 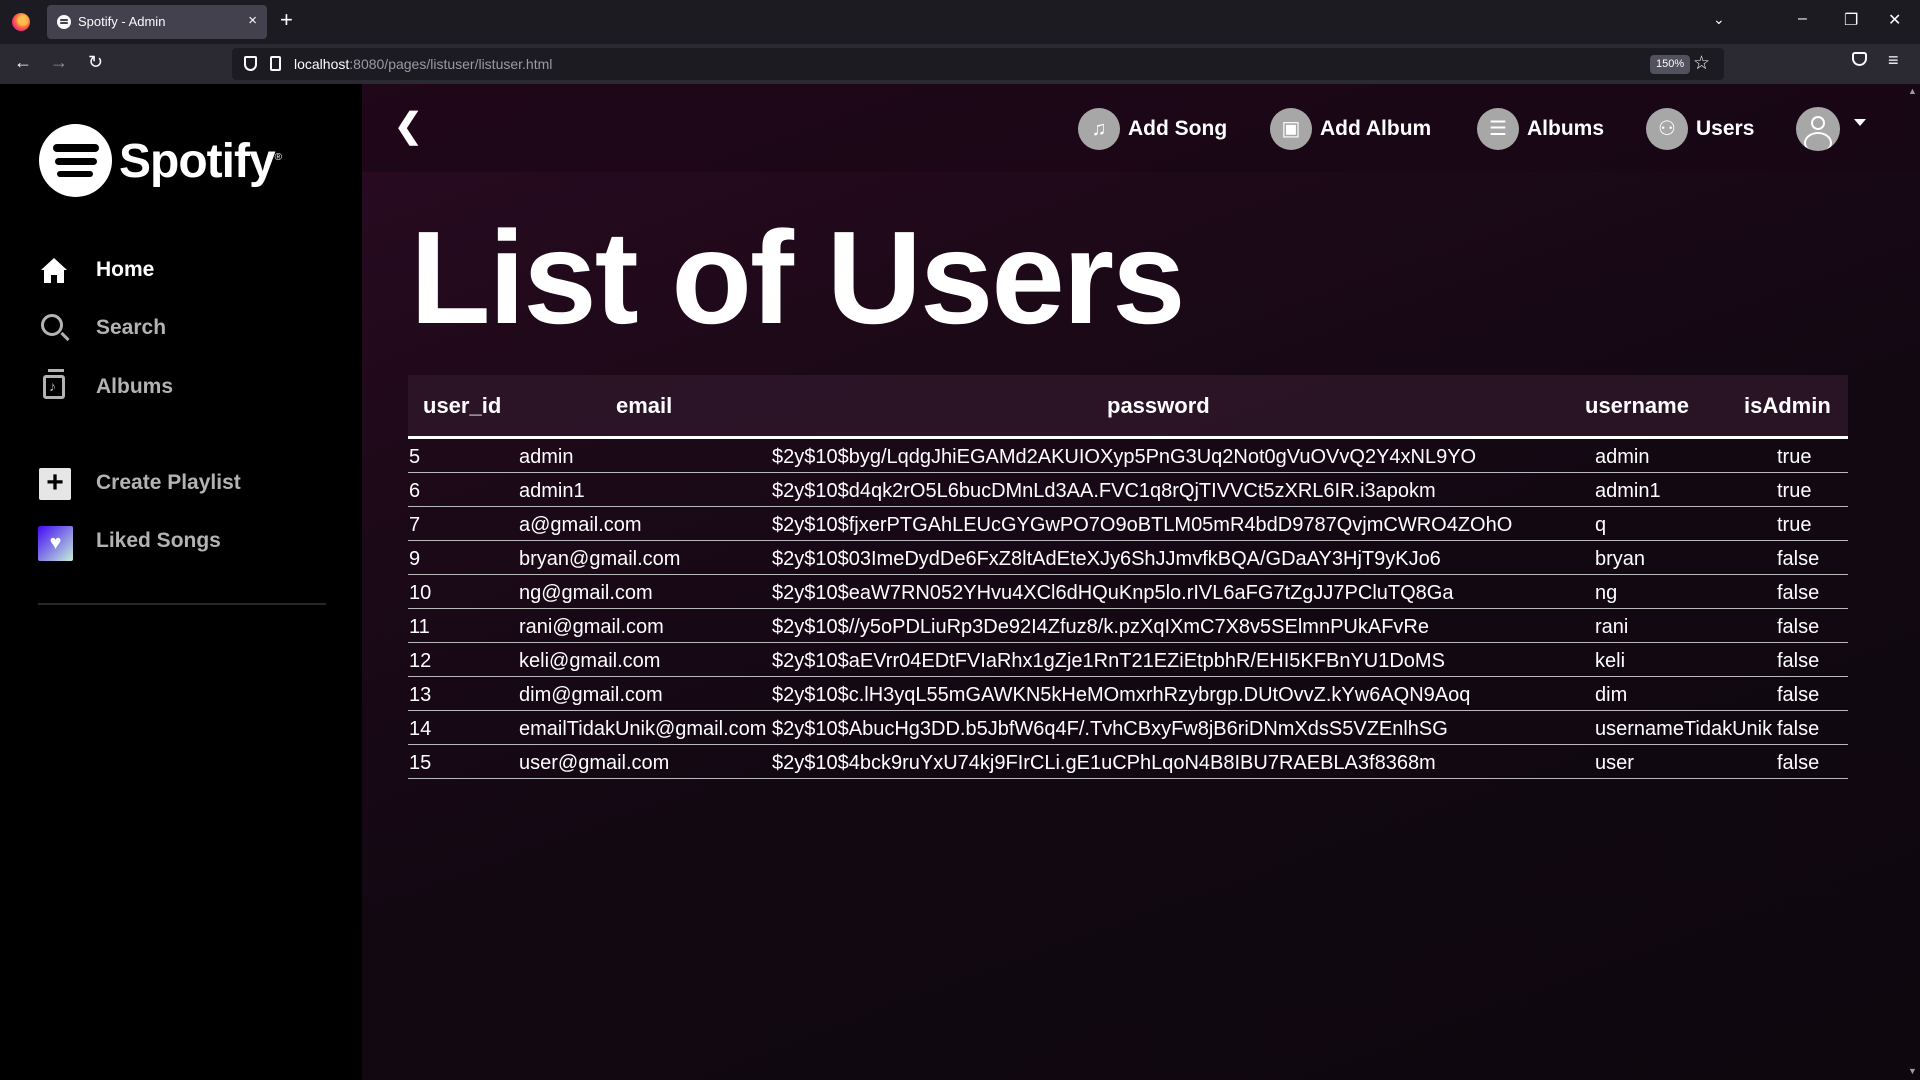 I want to click on logo-wordmark: Spotify, so click(x=197, y=161).